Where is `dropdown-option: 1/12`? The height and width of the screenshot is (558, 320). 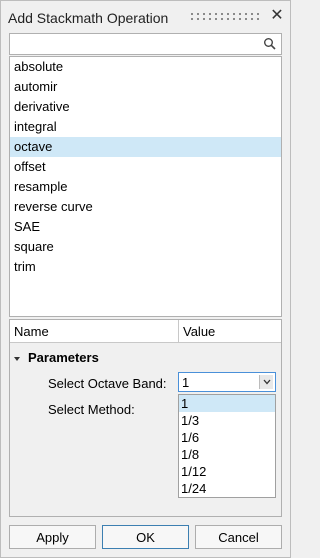
dropdown-option: 1/12 is located at coordinates (227, 471).